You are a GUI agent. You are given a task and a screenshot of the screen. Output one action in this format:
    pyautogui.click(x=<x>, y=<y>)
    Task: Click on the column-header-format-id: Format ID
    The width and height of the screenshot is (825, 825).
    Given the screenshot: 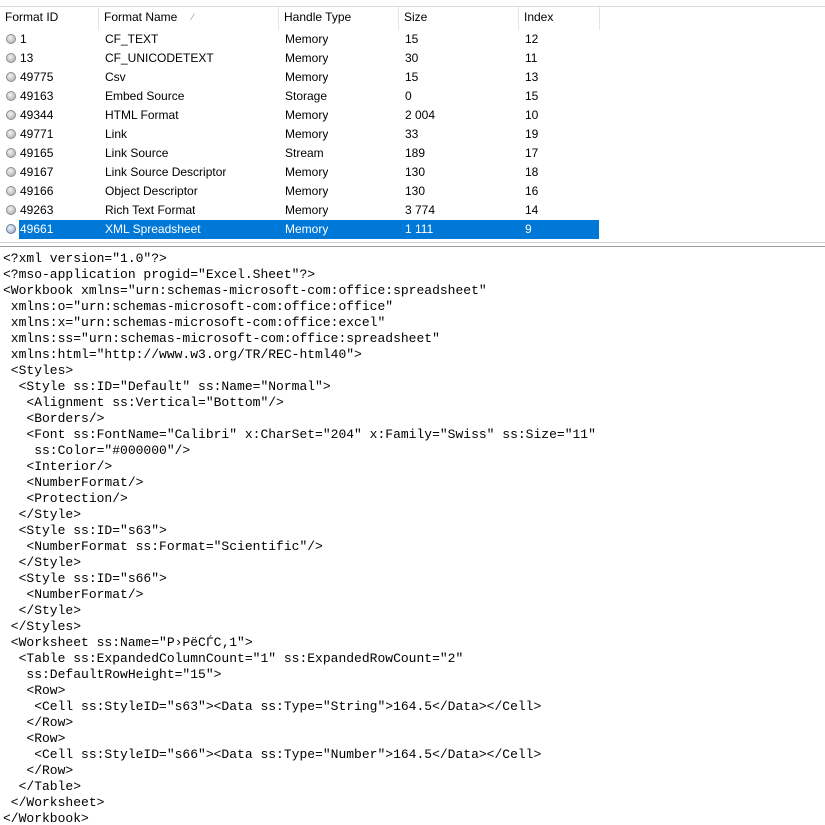 What is the action you would take?
    pyautogui.click(x=49, y=18)
    